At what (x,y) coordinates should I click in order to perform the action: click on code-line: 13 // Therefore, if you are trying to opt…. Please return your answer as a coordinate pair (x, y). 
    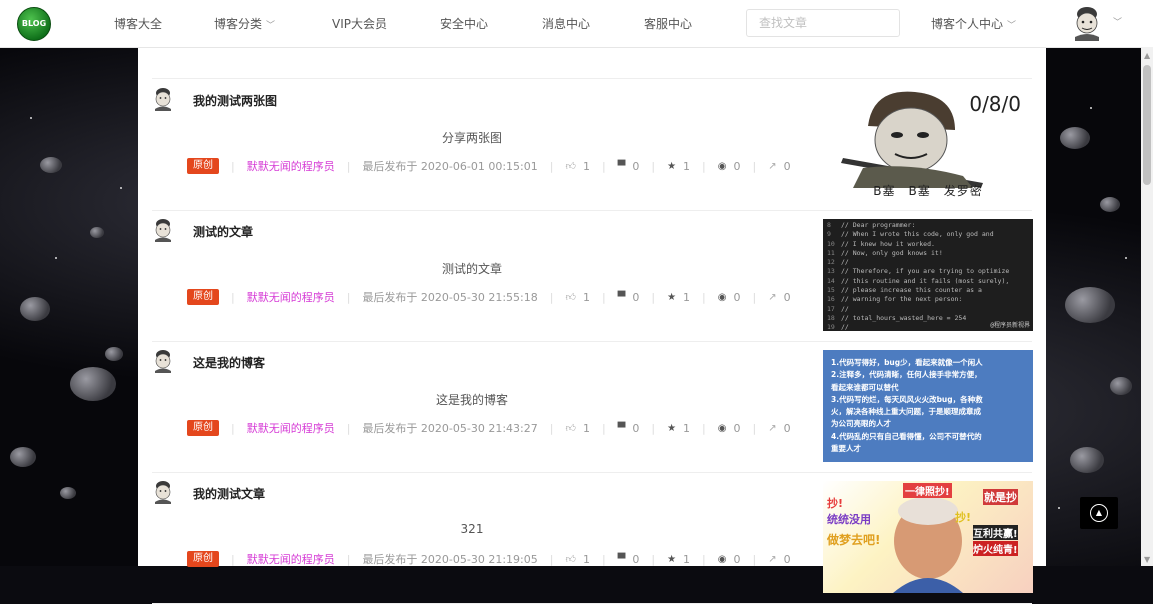
    Looking at the image, I should click on (928, 271).